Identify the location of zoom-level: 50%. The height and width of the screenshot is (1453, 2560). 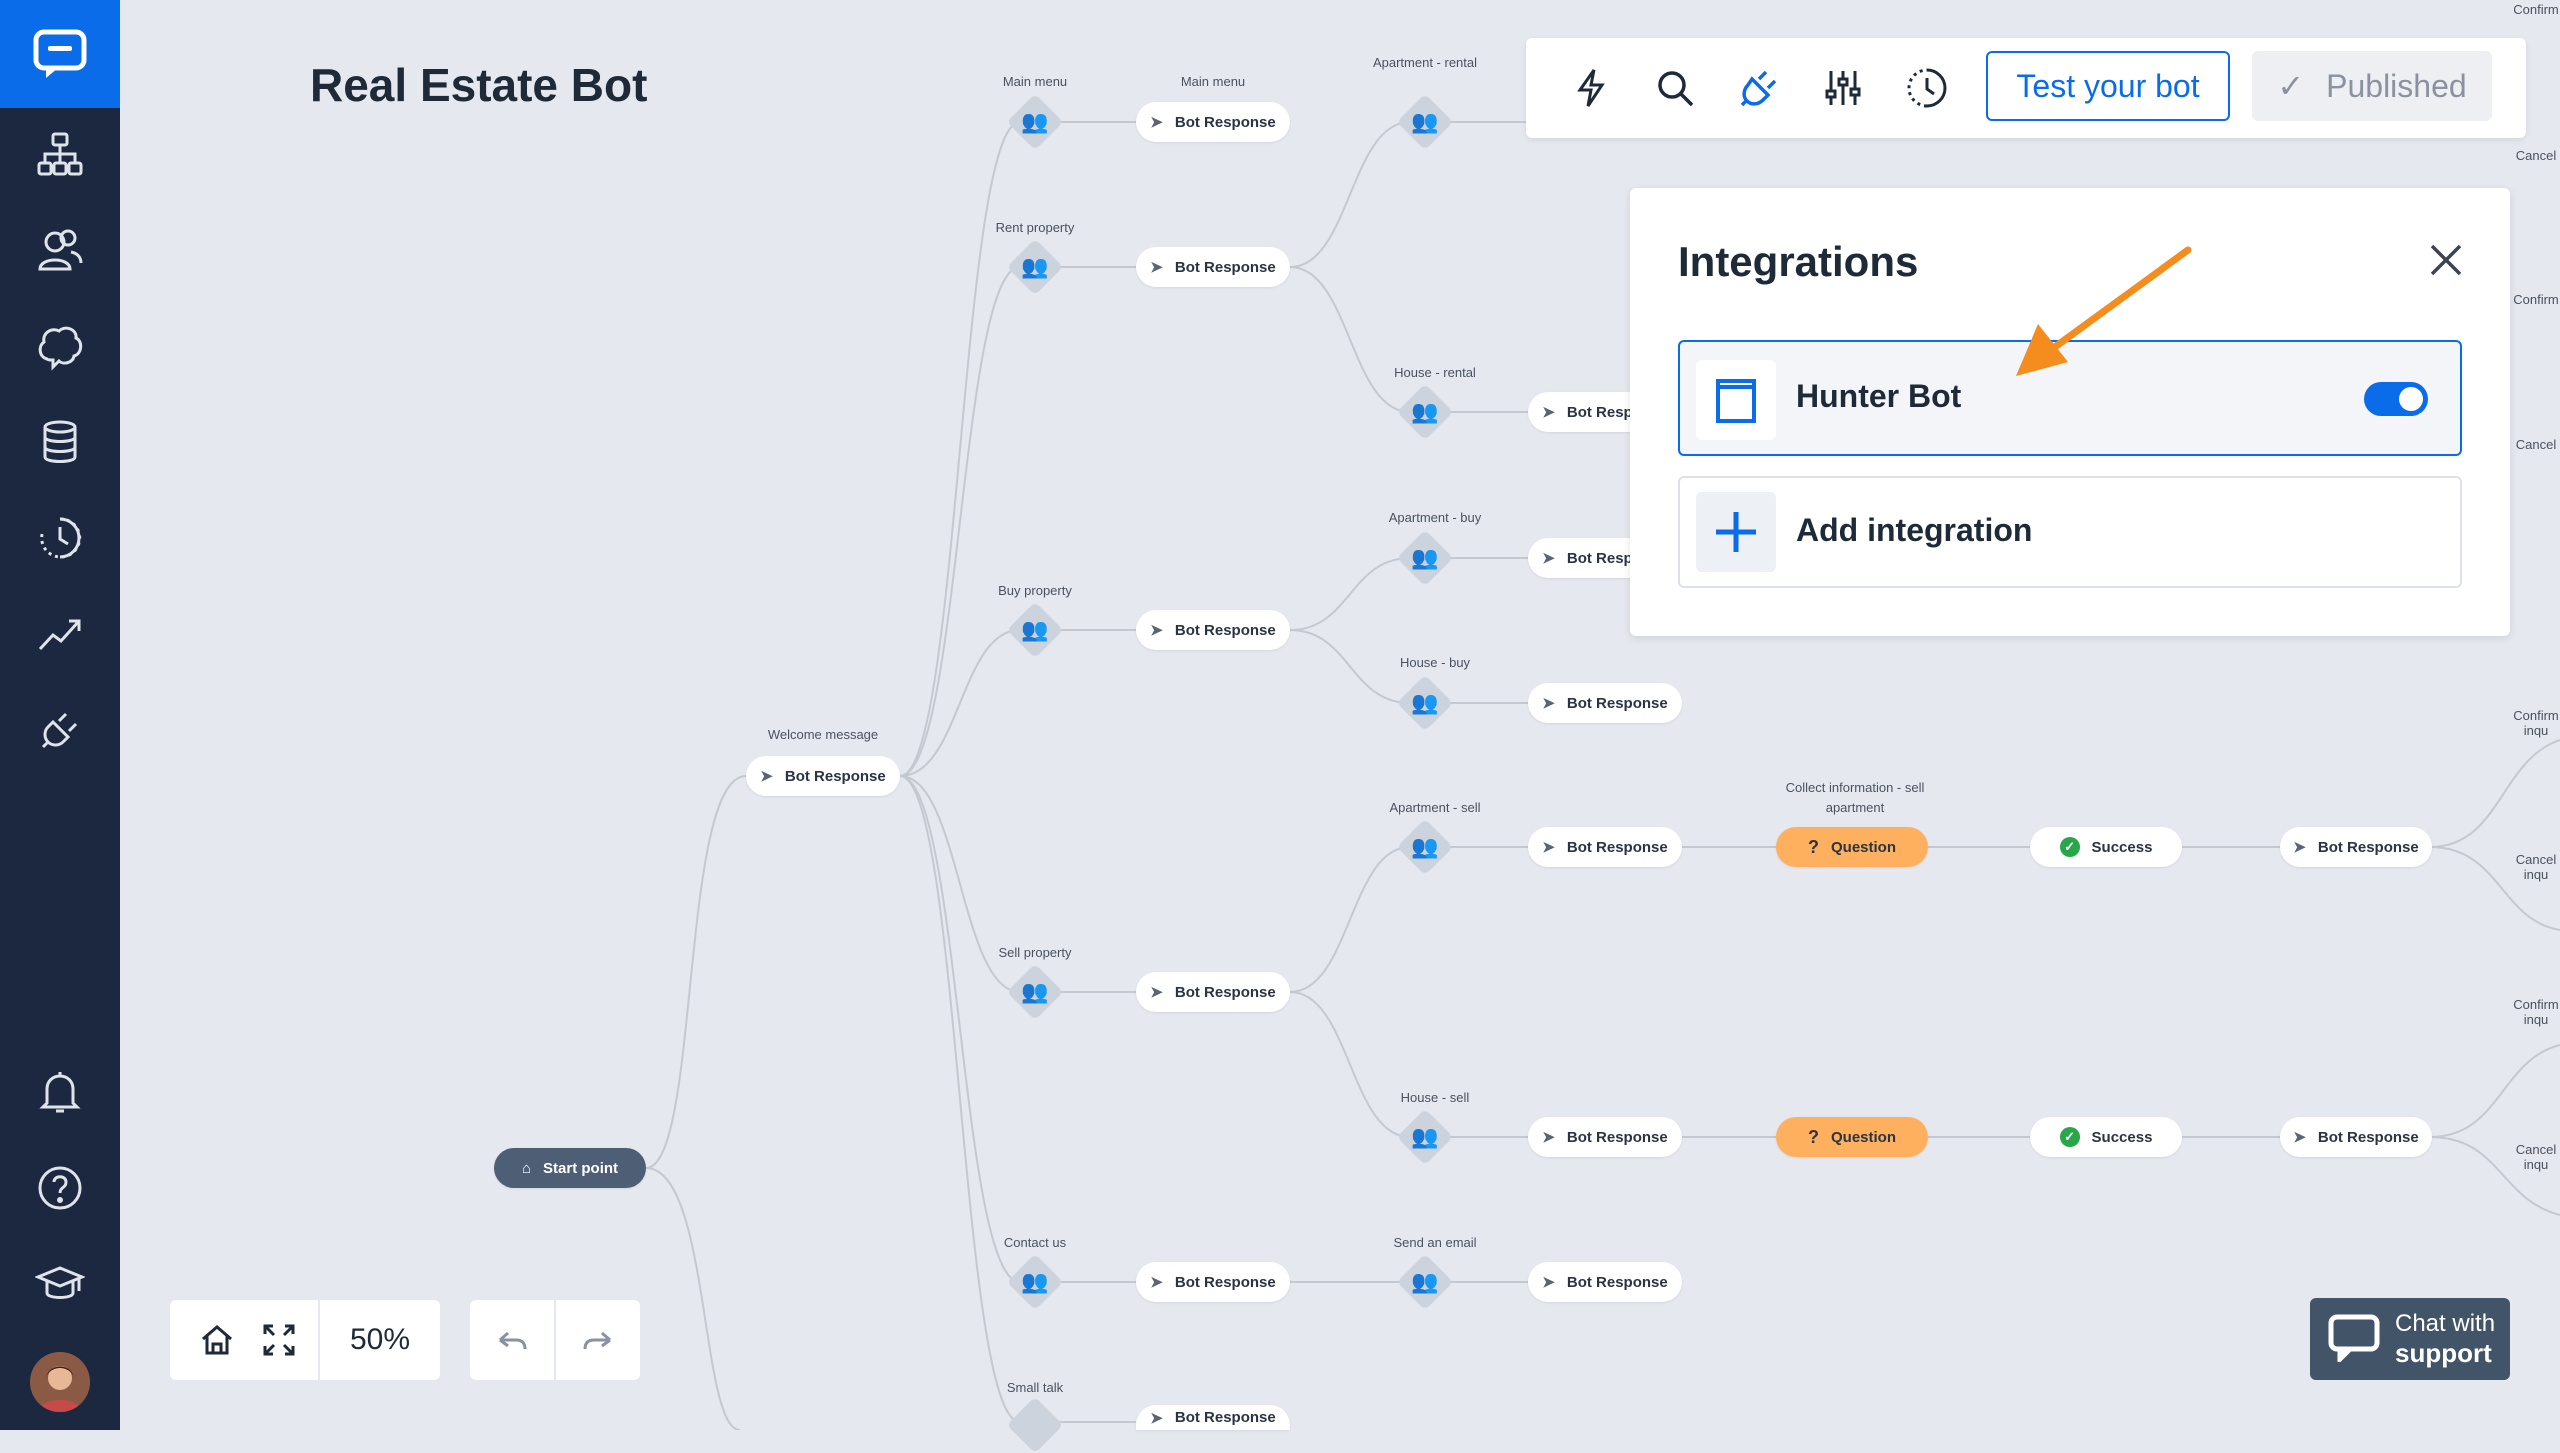
(380, 1340).